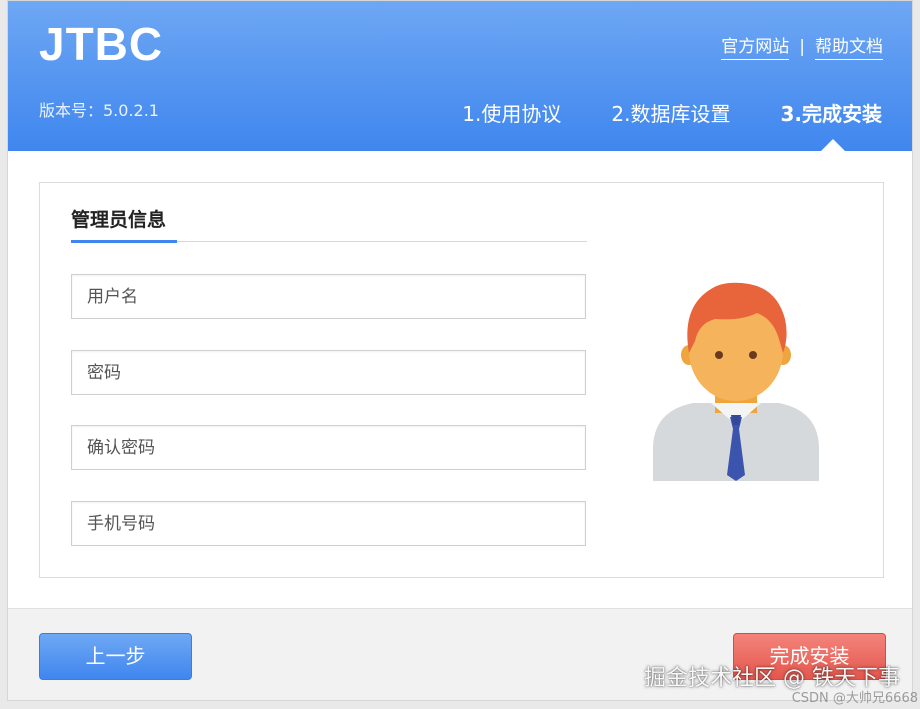  What do you see at coordinates (99, 110) in the screenshot?
I see `version-label: 版本号：5.0.2.1` at bounding box center [99, 110].